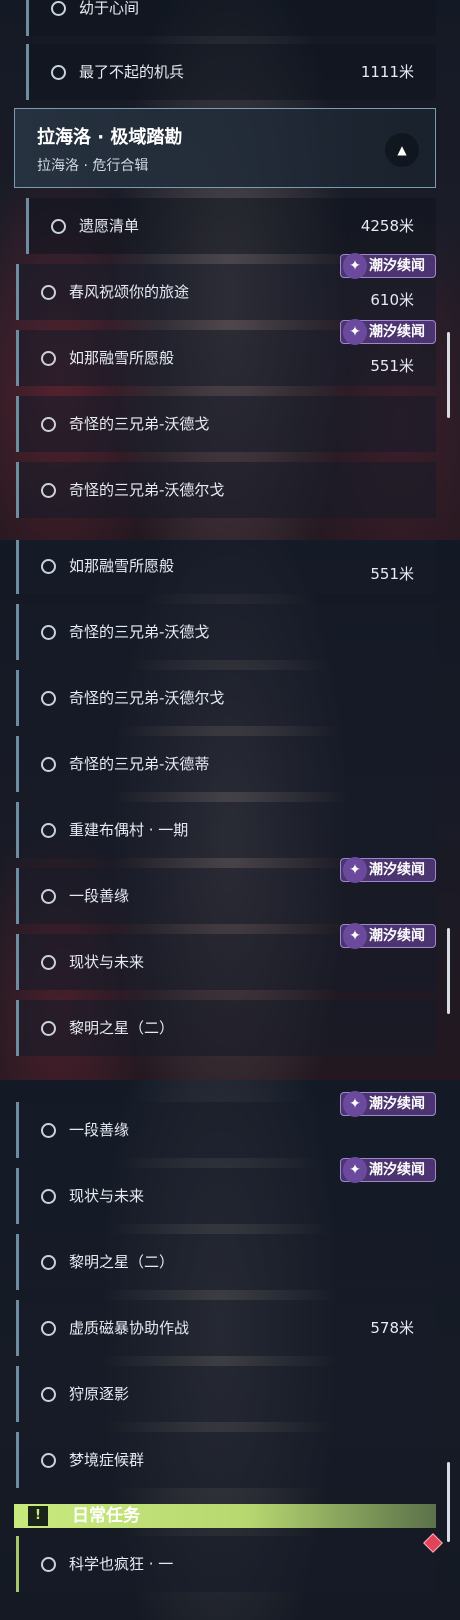 Image resolution: width=460 pixels, height=1620 pixels. I want to click on quest-row: 狩原逐影, so click(226, 1394).